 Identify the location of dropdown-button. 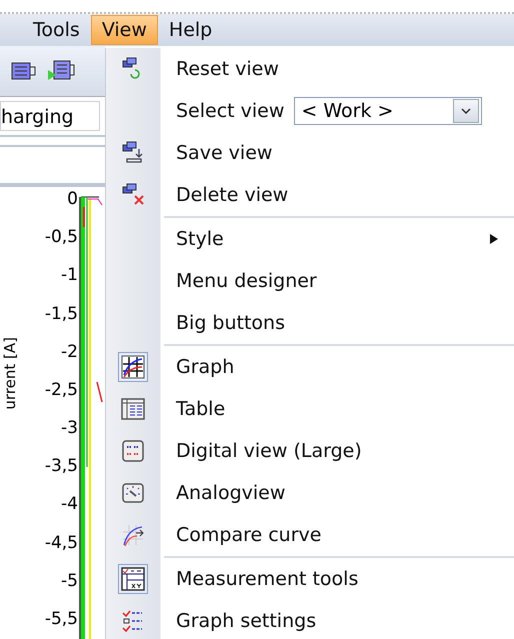
(466, 111).